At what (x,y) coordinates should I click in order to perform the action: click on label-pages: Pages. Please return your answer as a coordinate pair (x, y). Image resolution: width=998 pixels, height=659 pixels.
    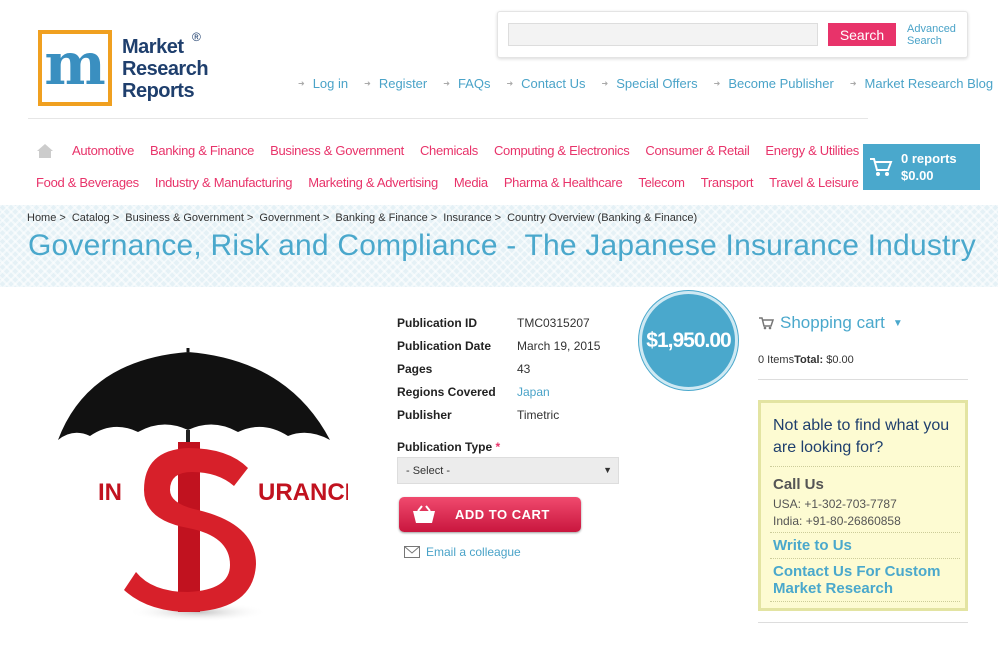
    Looking at the image, I should click on (415, 368).